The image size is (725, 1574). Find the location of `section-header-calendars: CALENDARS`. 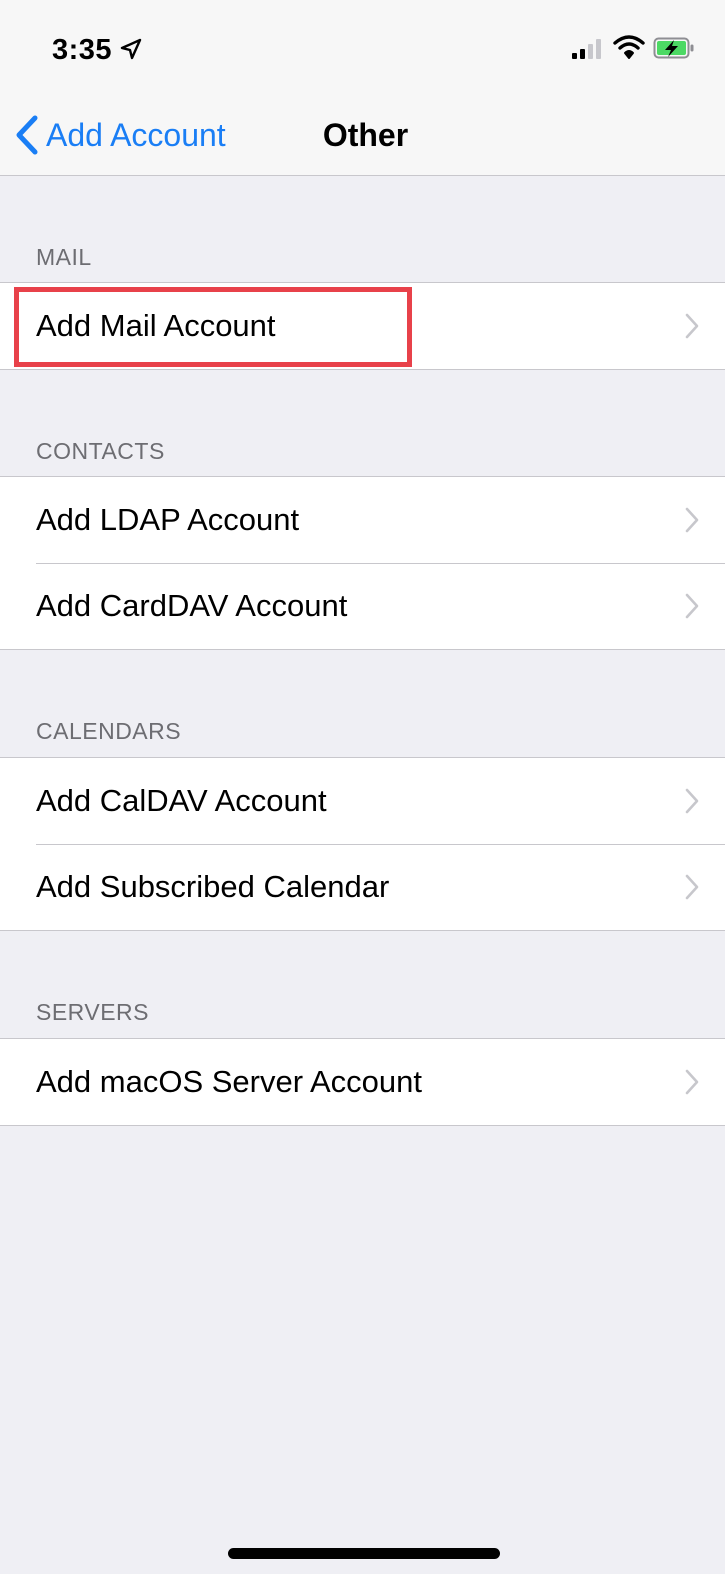

section-header-calendars: CALENDARS is located at coordinates (109, 731).